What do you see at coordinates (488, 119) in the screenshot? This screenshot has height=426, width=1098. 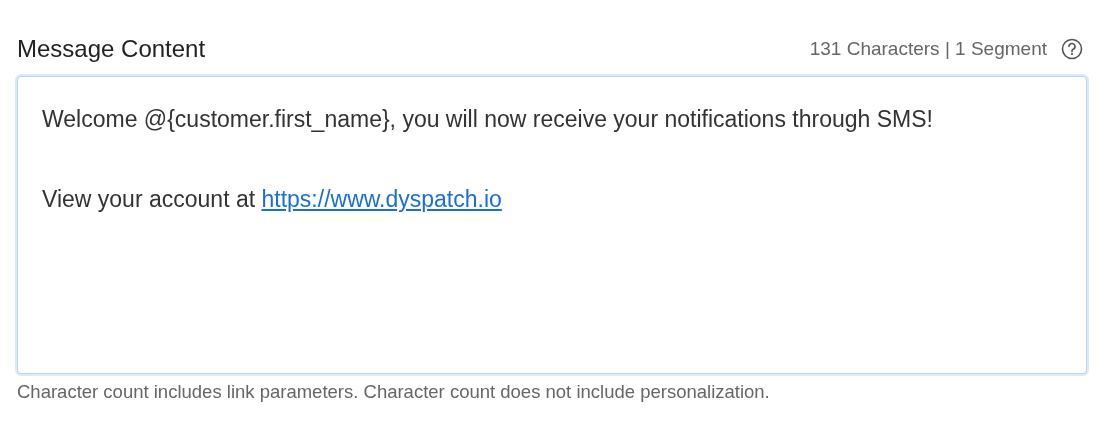 I see `message-text: Welcome @{customer.first_name}, you will now receive your notifications through SMS!` at bounding box center [488, 119].